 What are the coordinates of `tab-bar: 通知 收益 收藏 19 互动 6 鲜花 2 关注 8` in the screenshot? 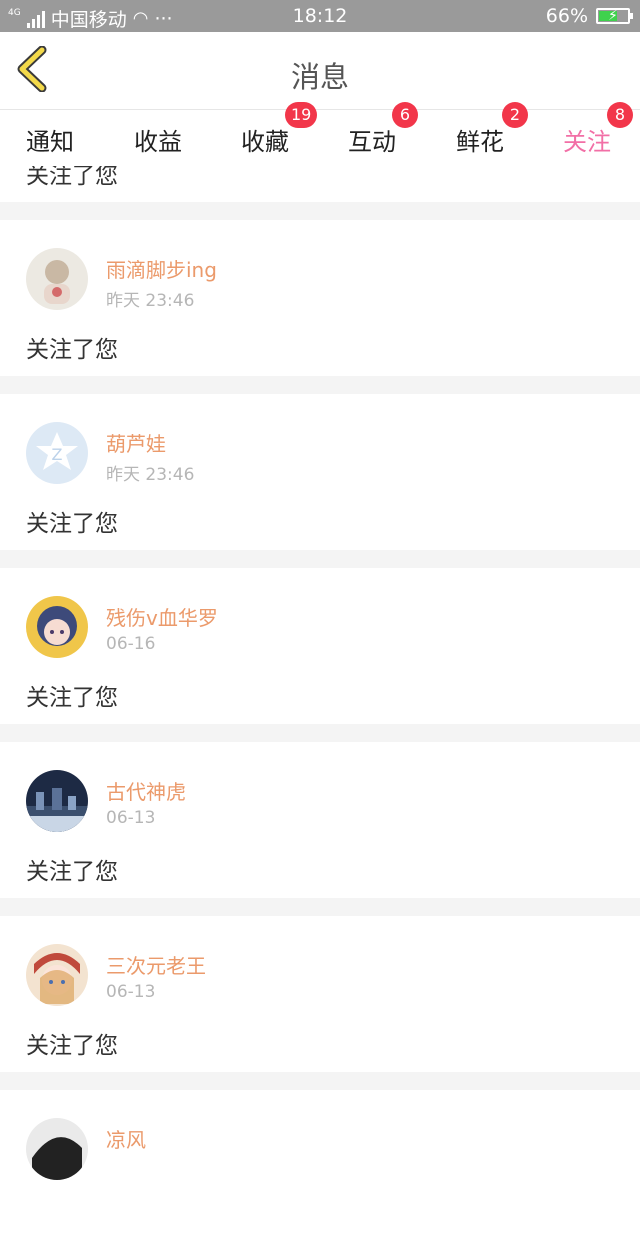 It's located at (320, 136).